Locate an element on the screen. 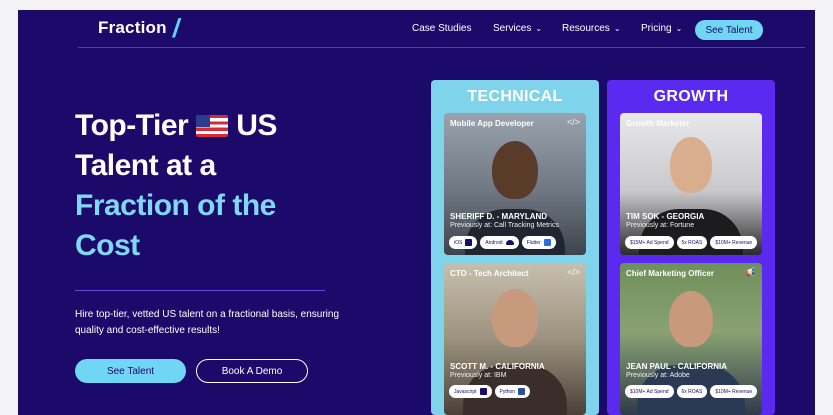  android-icon is located at coordinates (509, 242).